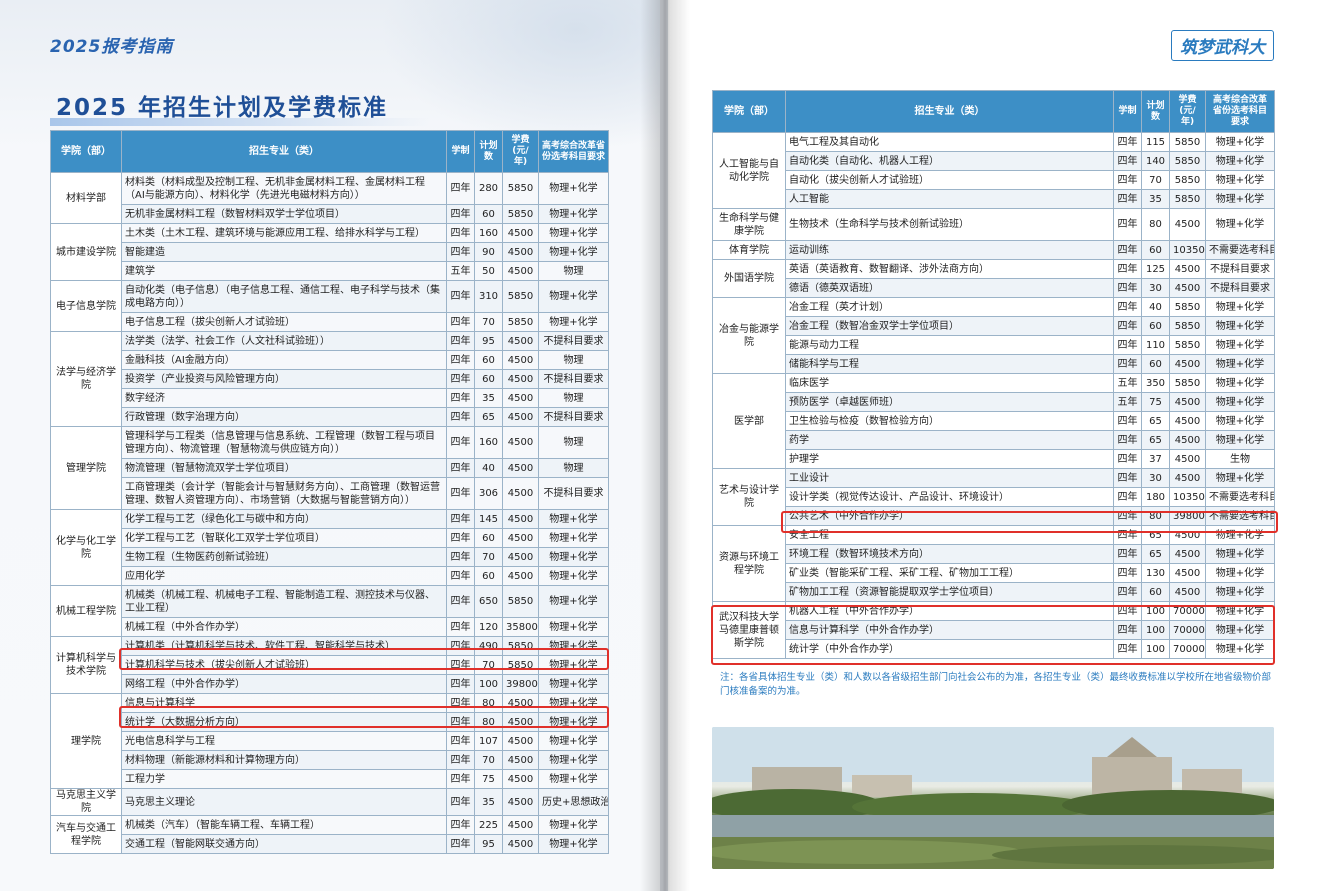 The width and height of the screenshot is (1330, 891). I want to click on plan-cell: 107, so click(488, 741).